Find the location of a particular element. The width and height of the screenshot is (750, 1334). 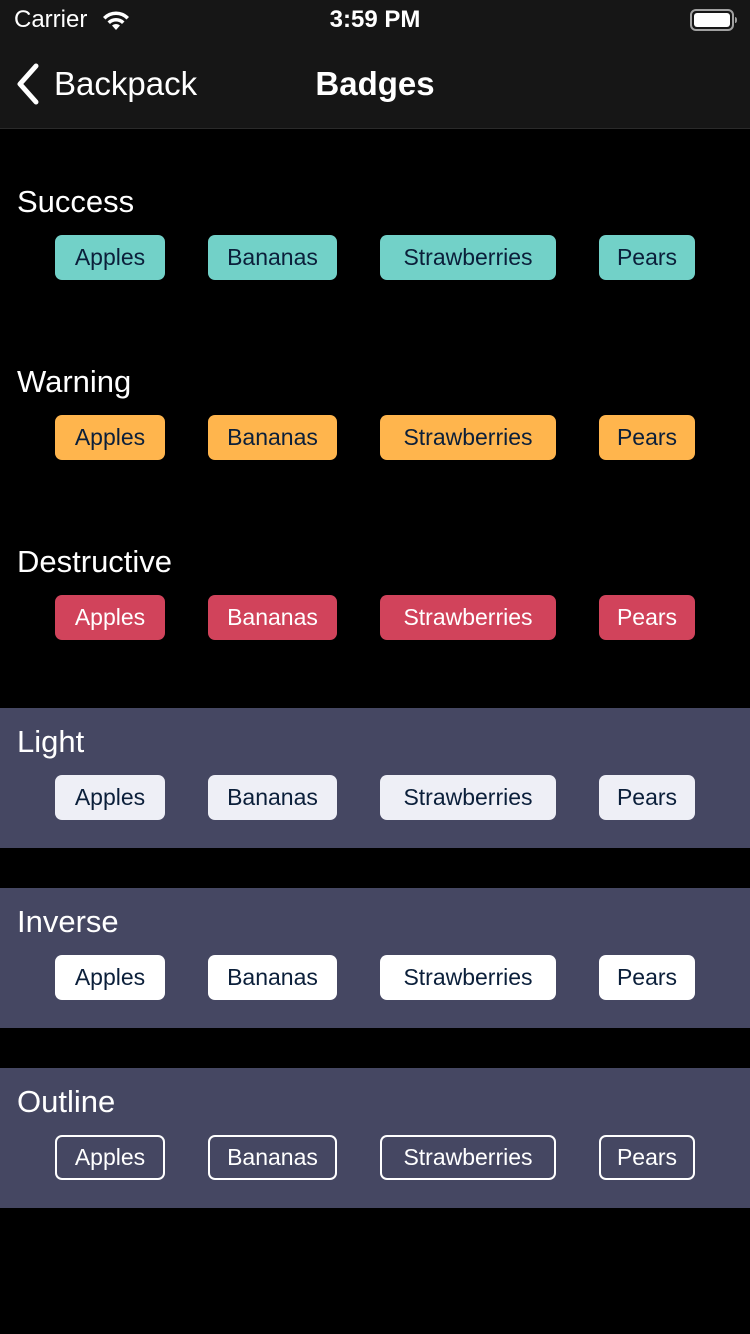

section-title: Light is located at coordinates (51, 741).